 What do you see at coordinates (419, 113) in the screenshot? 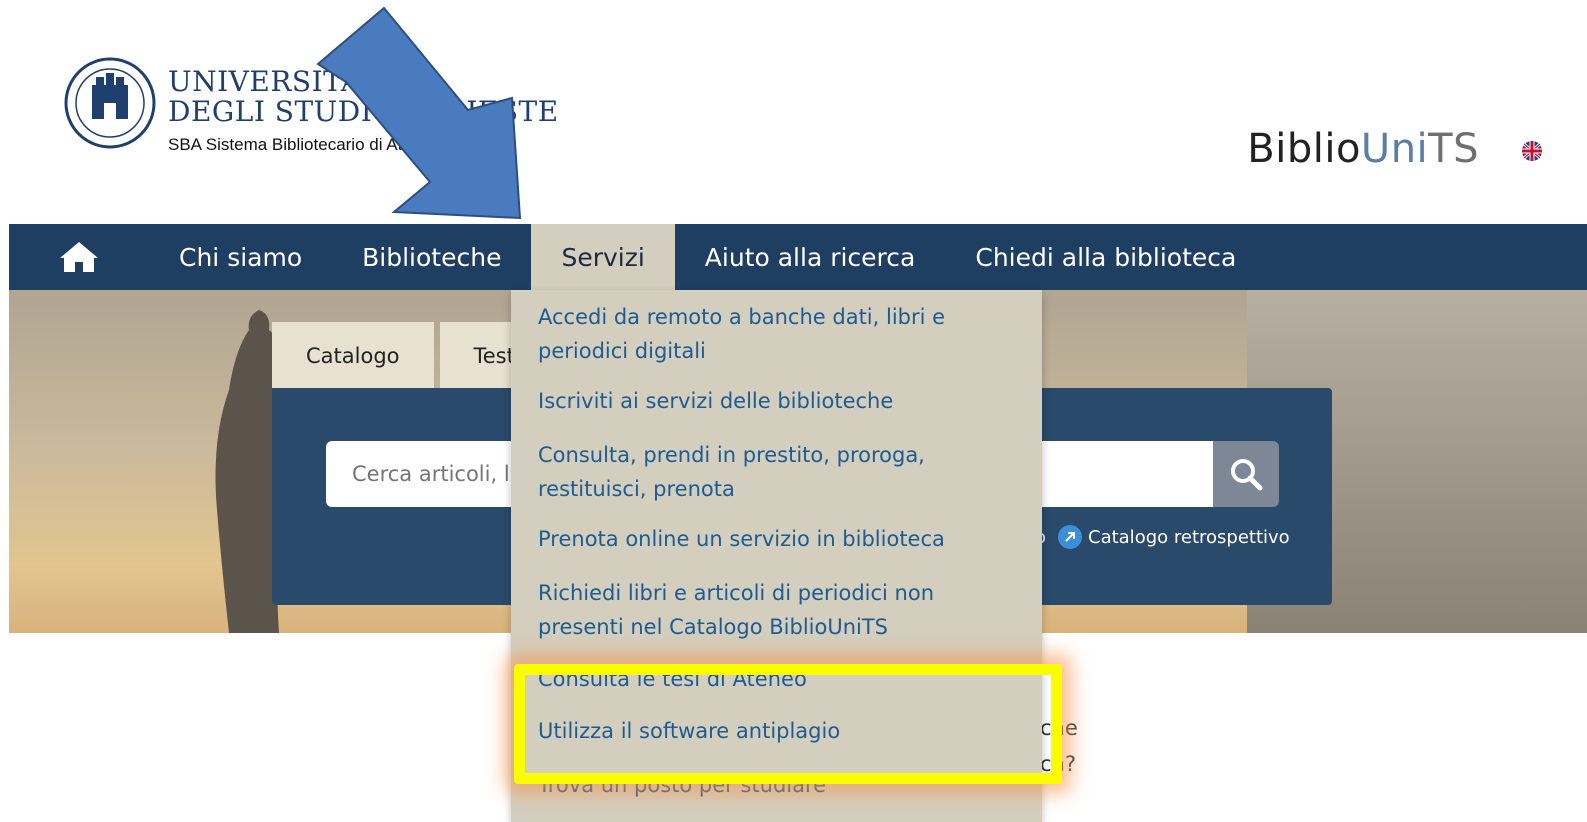
I see `pointer-arrow-annotation` at bounding box center [419, 113].